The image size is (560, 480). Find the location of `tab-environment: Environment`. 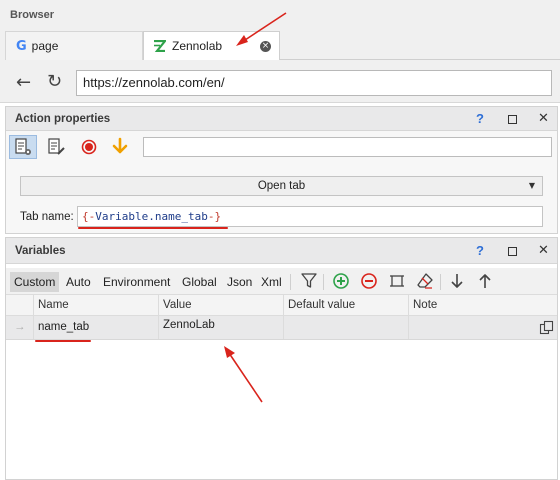

tab-environment: Environment is located at coordinates (136, 282).